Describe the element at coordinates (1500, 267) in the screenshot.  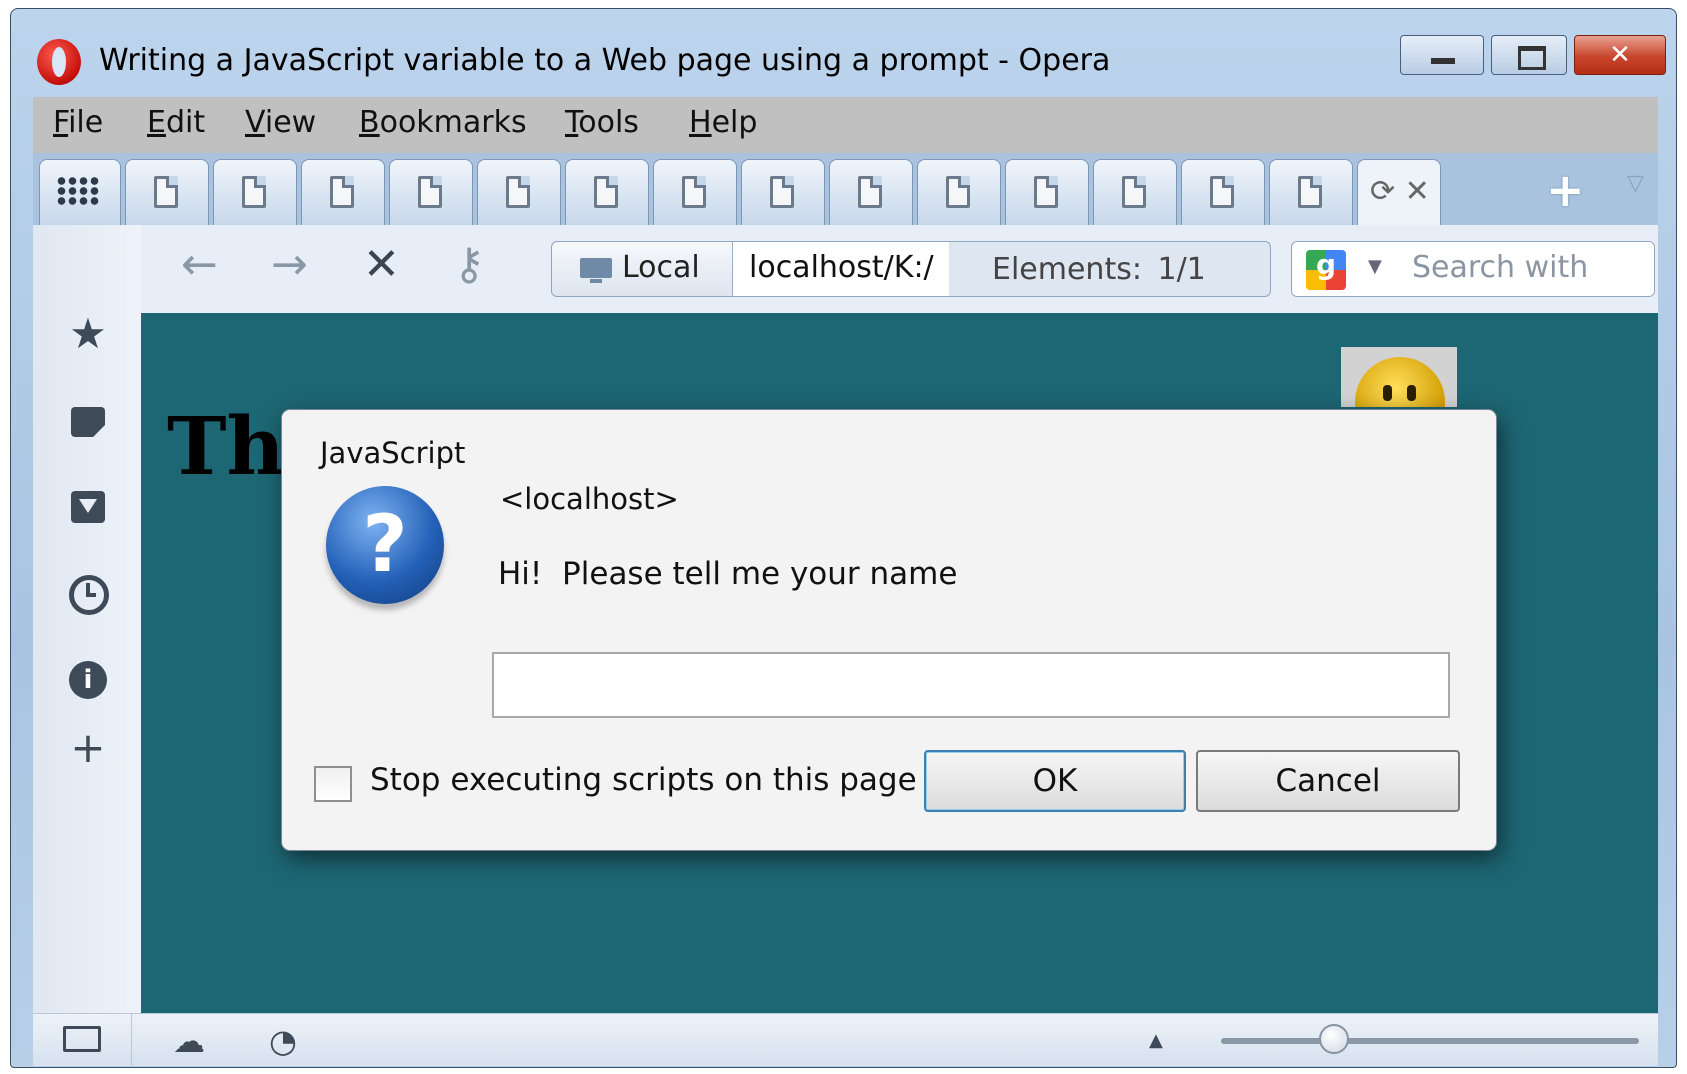
I see `search-placeholder: Search with` at that location.